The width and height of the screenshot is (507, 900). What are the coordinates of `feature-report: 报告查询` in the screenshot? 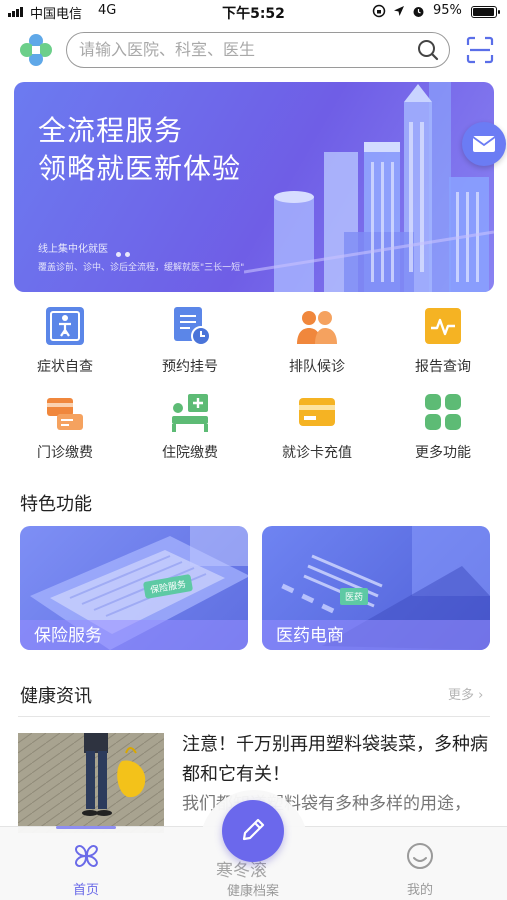 It's located at (443, 340).